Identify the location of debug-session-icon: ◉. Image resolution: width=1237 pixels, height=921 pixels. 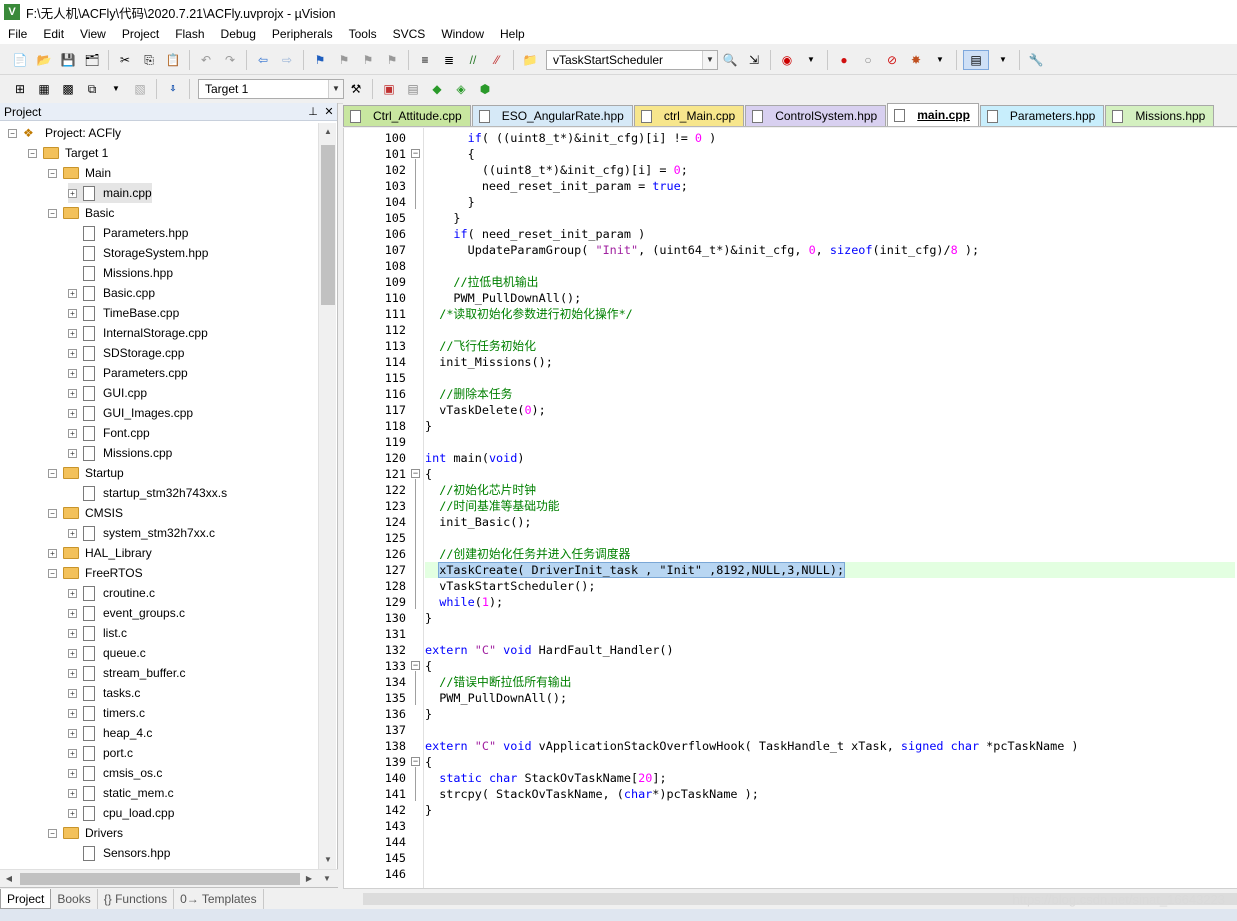
(787, 60).